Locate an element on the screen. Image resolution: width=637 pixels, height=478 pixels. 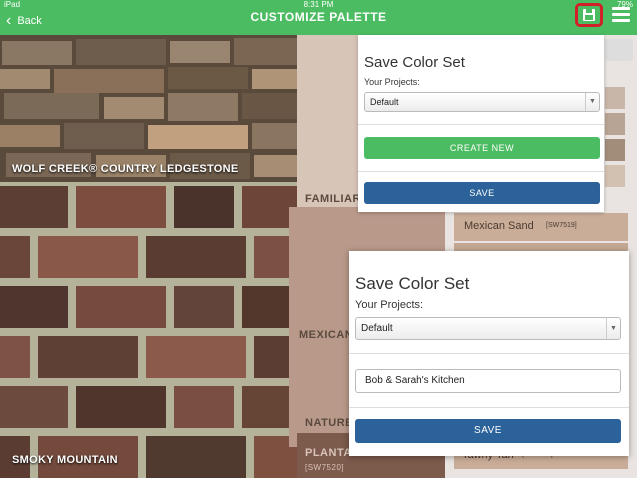
nav-bar: ‹ Back CUSTOMIZE PALETTE is located at coordinates (318, 19).